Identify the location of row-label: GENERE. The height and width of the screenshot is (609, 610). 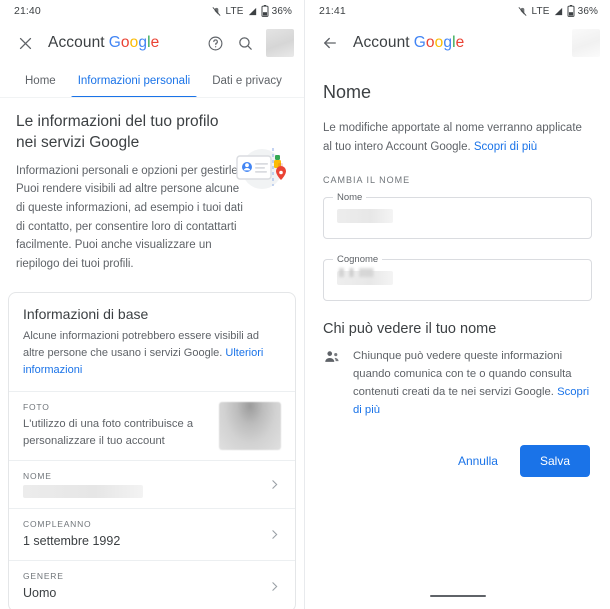
(43, 575).